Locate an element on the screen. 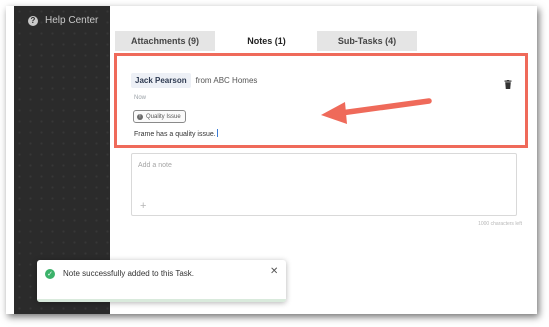 This screenshot has width=549, height=327. author-company: from ABC Homes is located at coordinates (226, 80).